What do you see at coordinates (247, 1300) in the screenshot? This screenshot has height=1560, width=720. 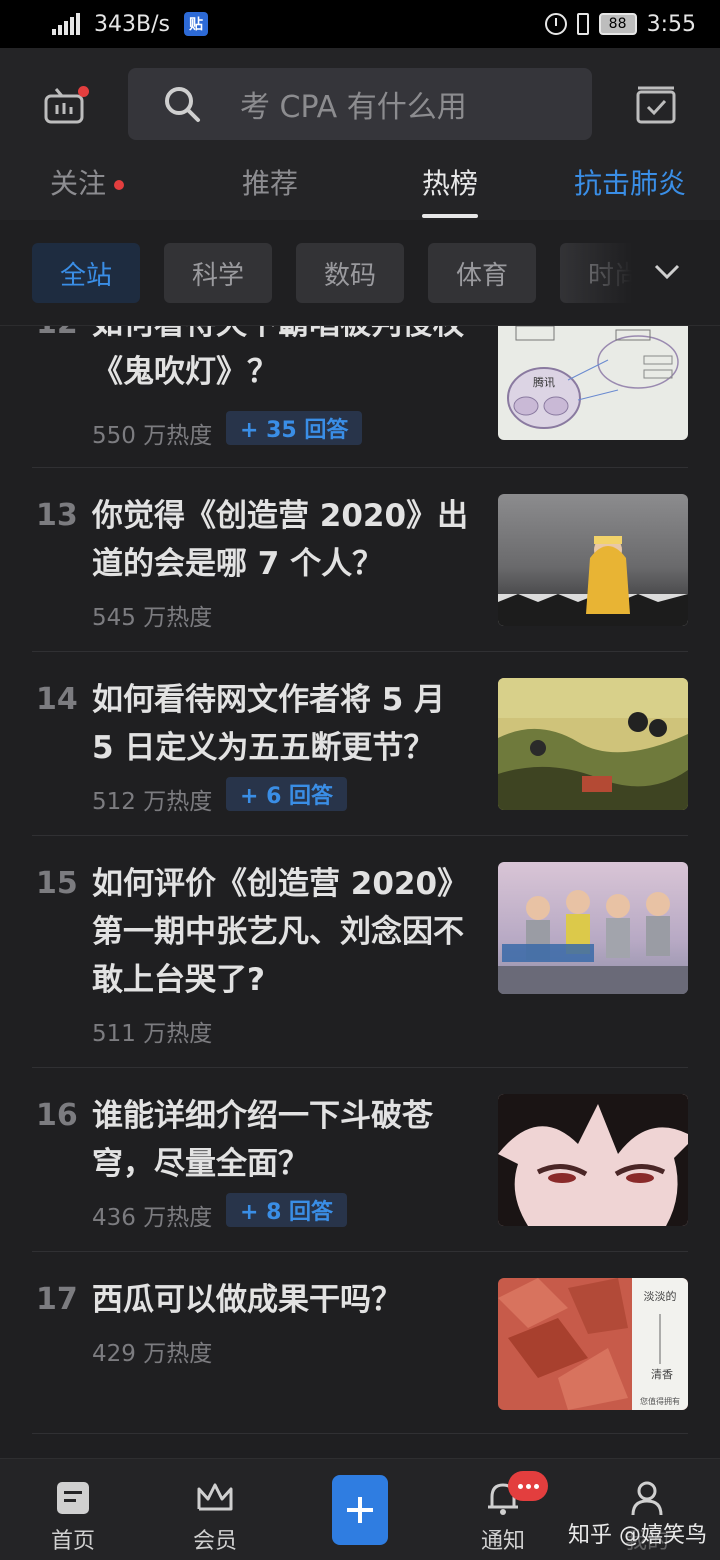 I see `item-title: 西瓜可以做成果干吗？` at bounding box center [247, 1300].